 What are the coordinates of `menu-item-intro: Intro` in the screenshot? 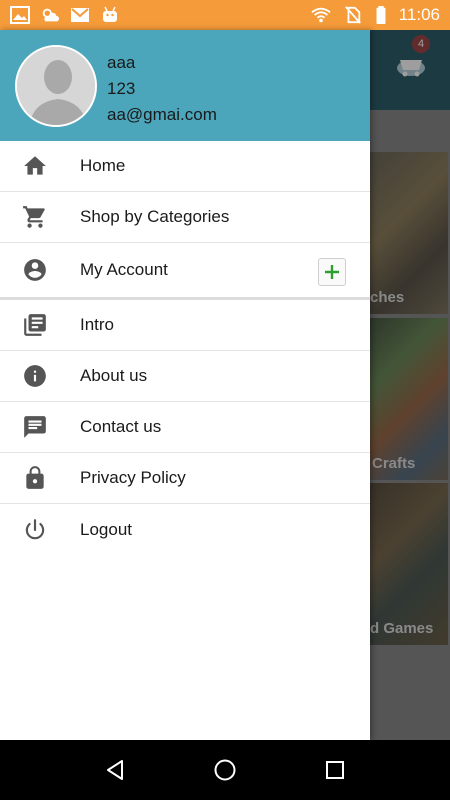 It's located at (185, 325).